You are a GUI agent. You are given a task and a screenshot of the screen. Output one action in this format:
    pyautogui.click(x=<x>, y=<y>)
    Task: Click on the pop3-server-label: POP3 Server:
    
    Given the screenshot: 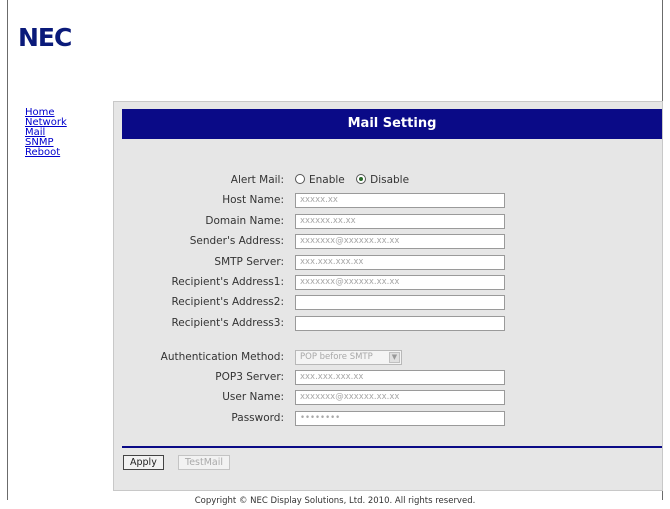 What is the action you would take?
    pyautogui.click(x=249, y=377)
    